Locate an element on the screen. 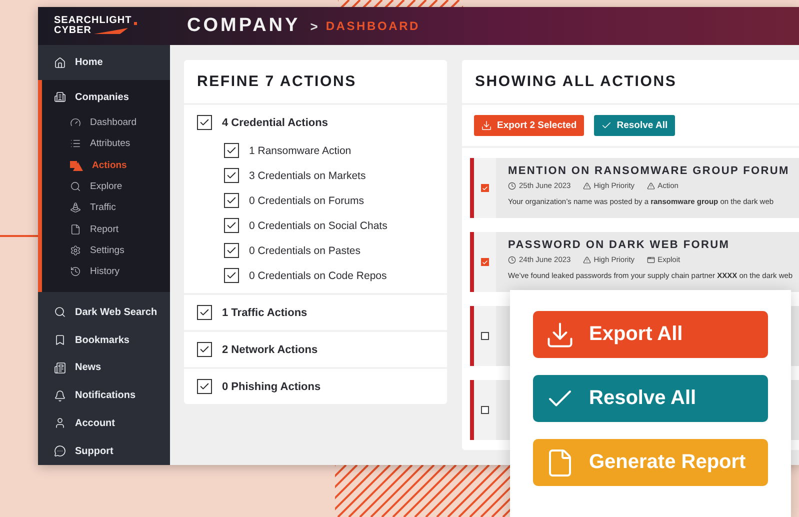  filter-item: 0 Credentials on Forums is located at coordinates (315, 200).